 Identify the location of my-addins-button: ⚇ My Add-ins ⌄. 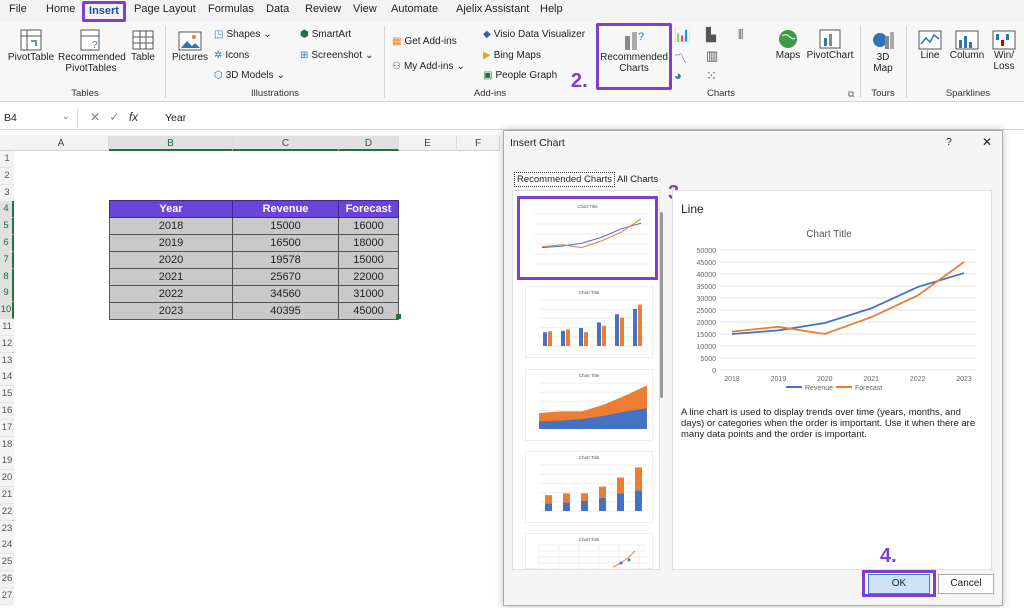
(428, 66).